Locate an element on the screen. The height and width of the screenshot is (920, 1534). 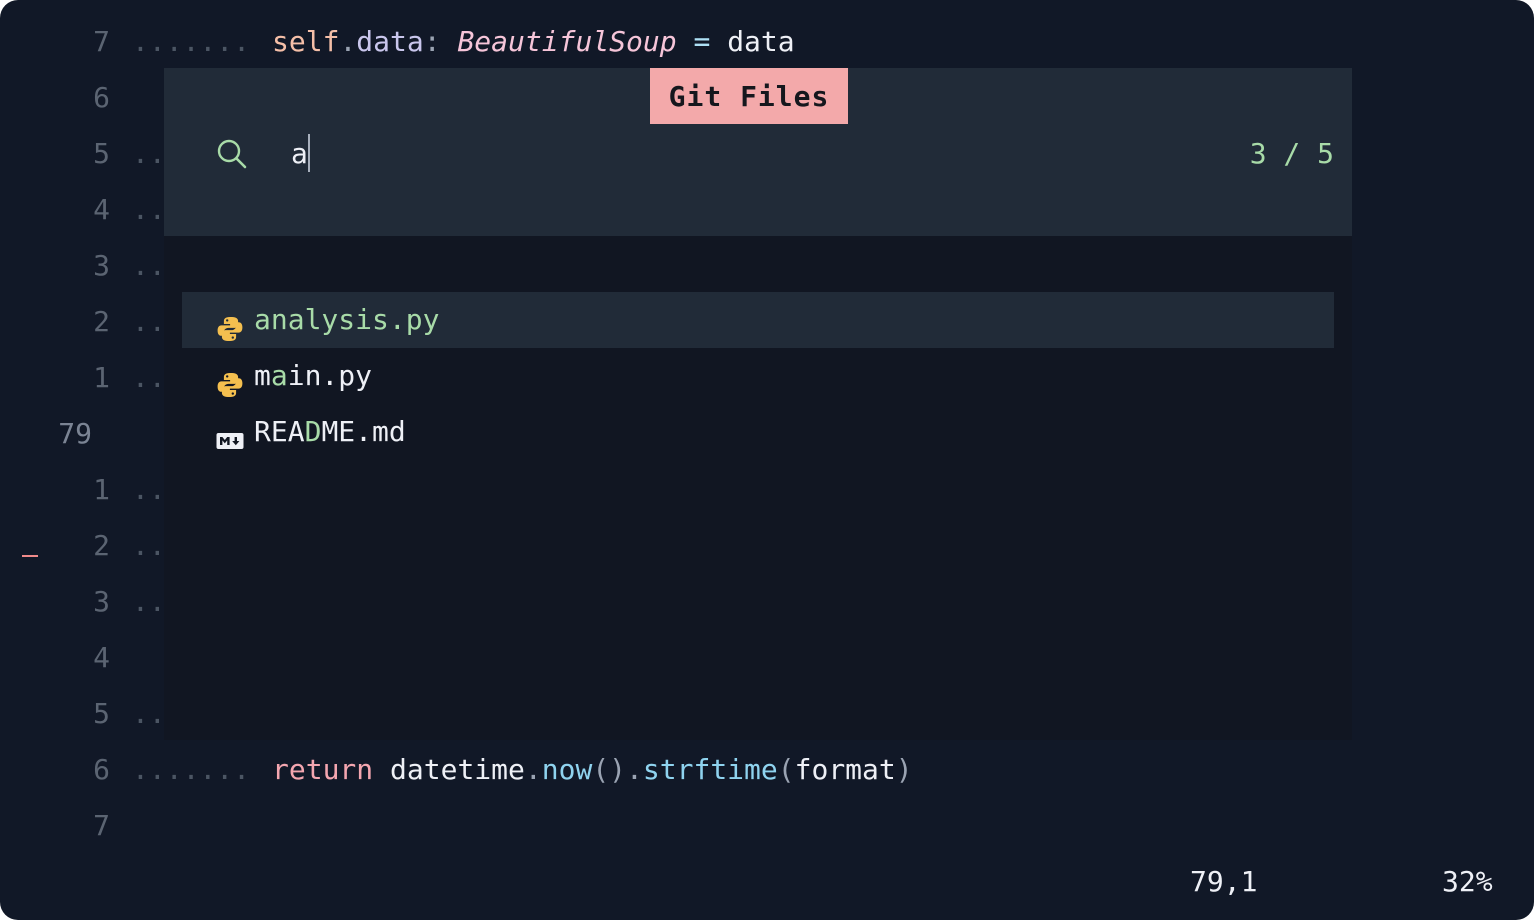
code-token: ( is located at coordinates (786, 769).